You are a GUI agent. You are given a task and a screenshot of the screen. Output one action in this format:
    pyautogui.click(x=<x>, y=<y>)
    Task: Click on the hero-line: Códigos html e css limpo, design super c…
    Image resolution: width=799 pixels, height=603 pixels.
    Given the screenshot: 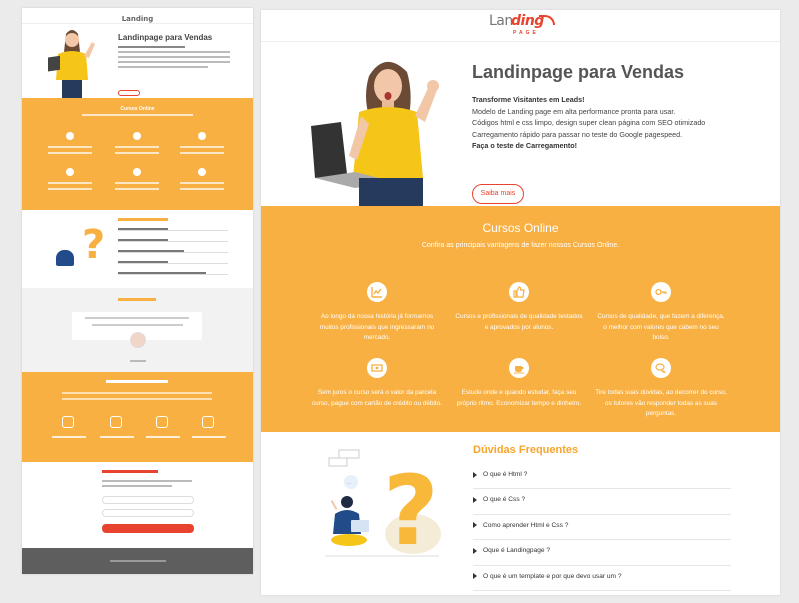 What is the action you would take?
    pyautogui.click(x=589, y=123)
    